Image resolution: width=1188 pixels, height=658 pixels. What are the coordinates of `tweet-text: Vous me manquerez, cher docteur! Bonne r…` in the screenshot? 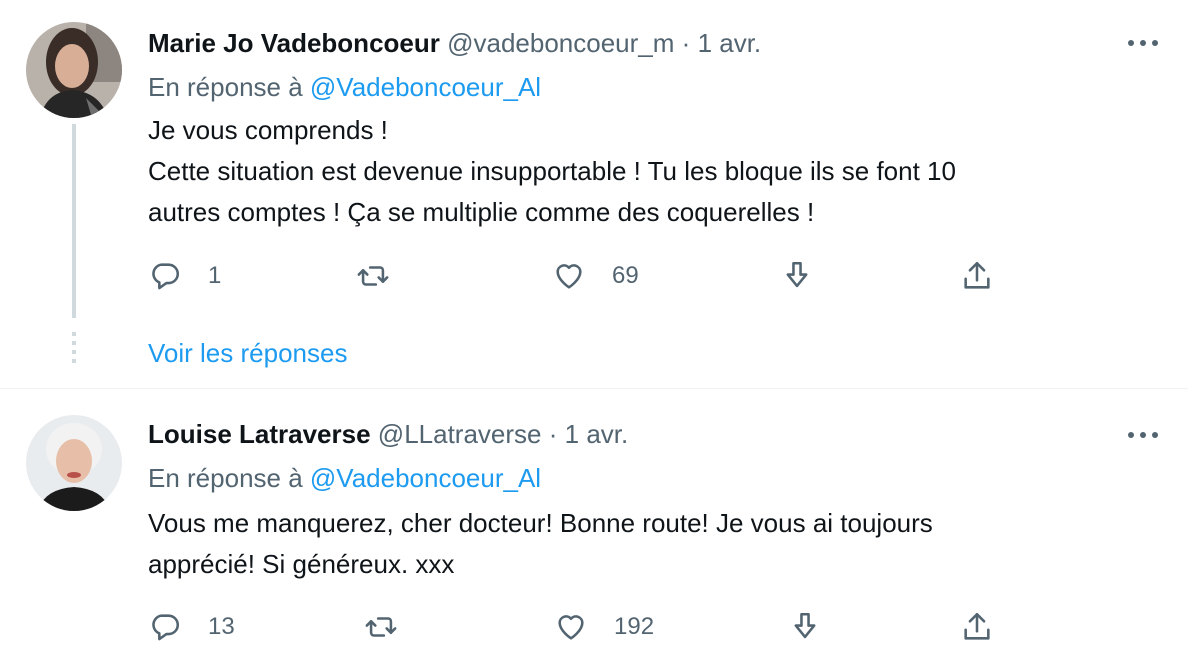 It's located at (648, 544).